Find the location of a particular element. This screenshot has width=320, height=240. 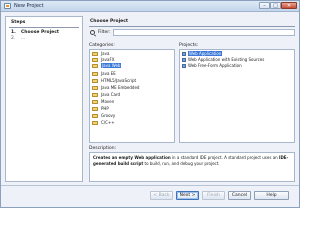

step-label: Choose Project is located at coordinates (40, 32).